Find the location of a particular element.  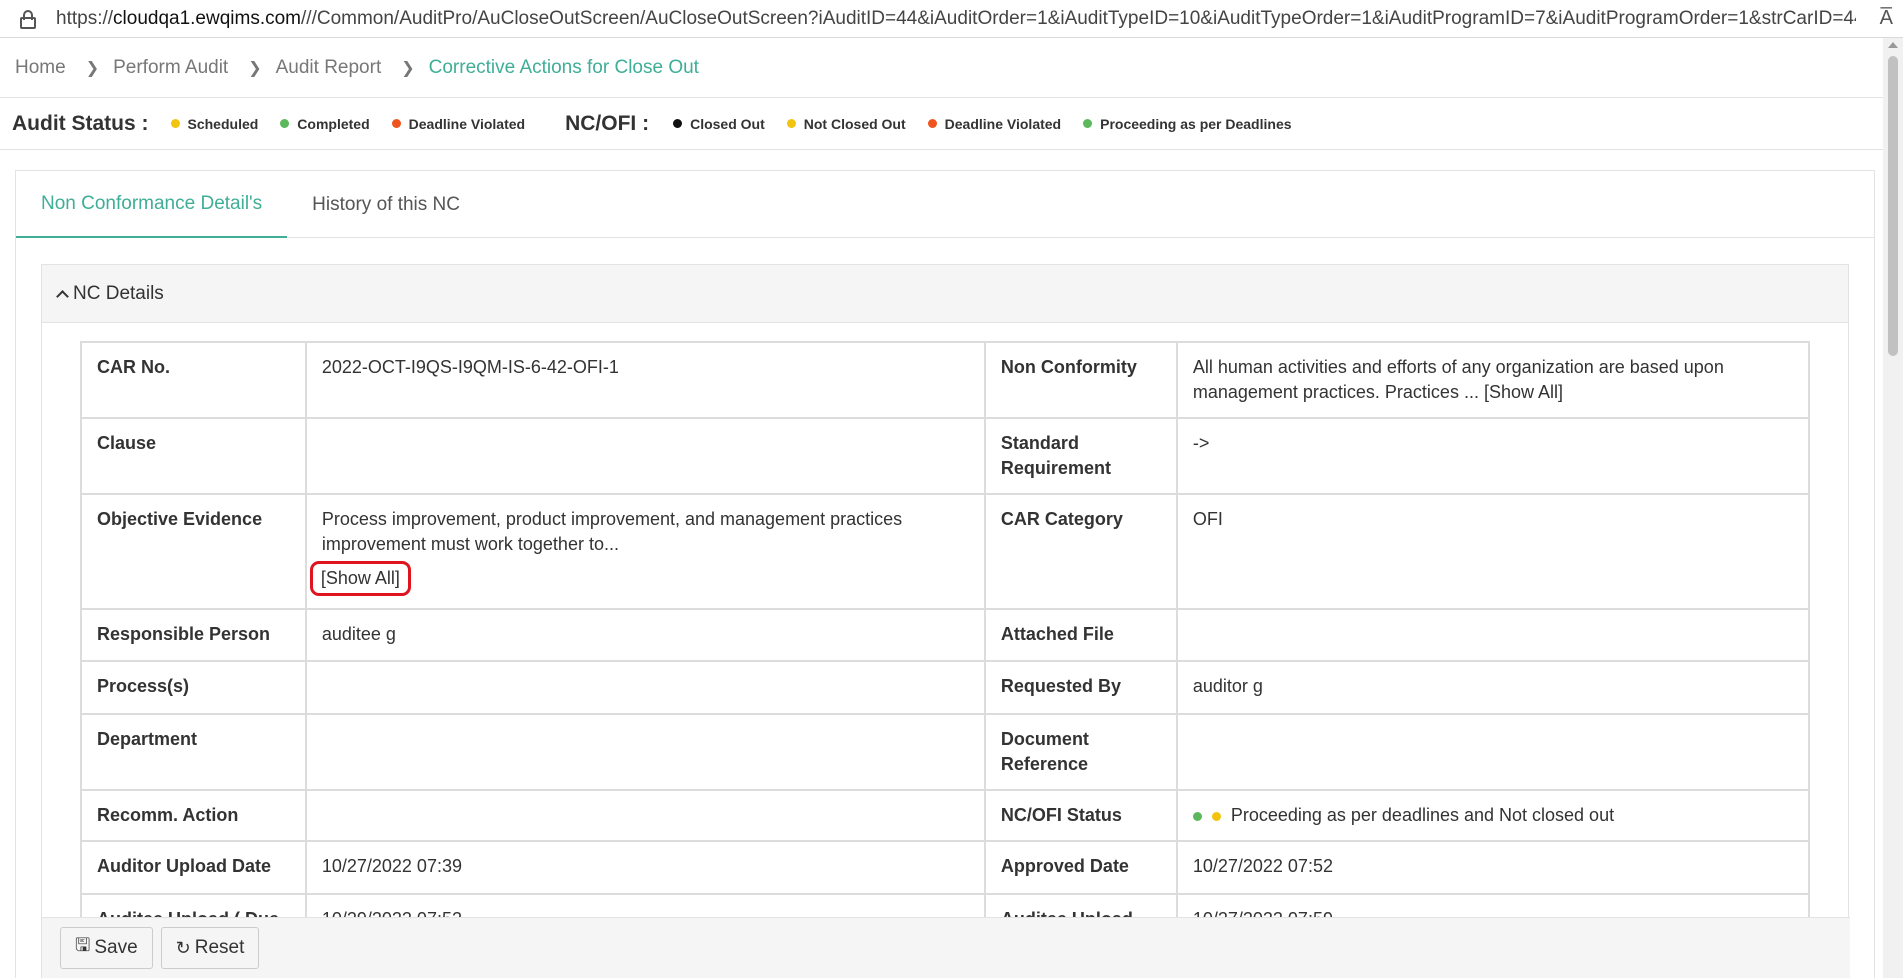

legend-closed-out: Closed Out is located at coordinates (719, 124).